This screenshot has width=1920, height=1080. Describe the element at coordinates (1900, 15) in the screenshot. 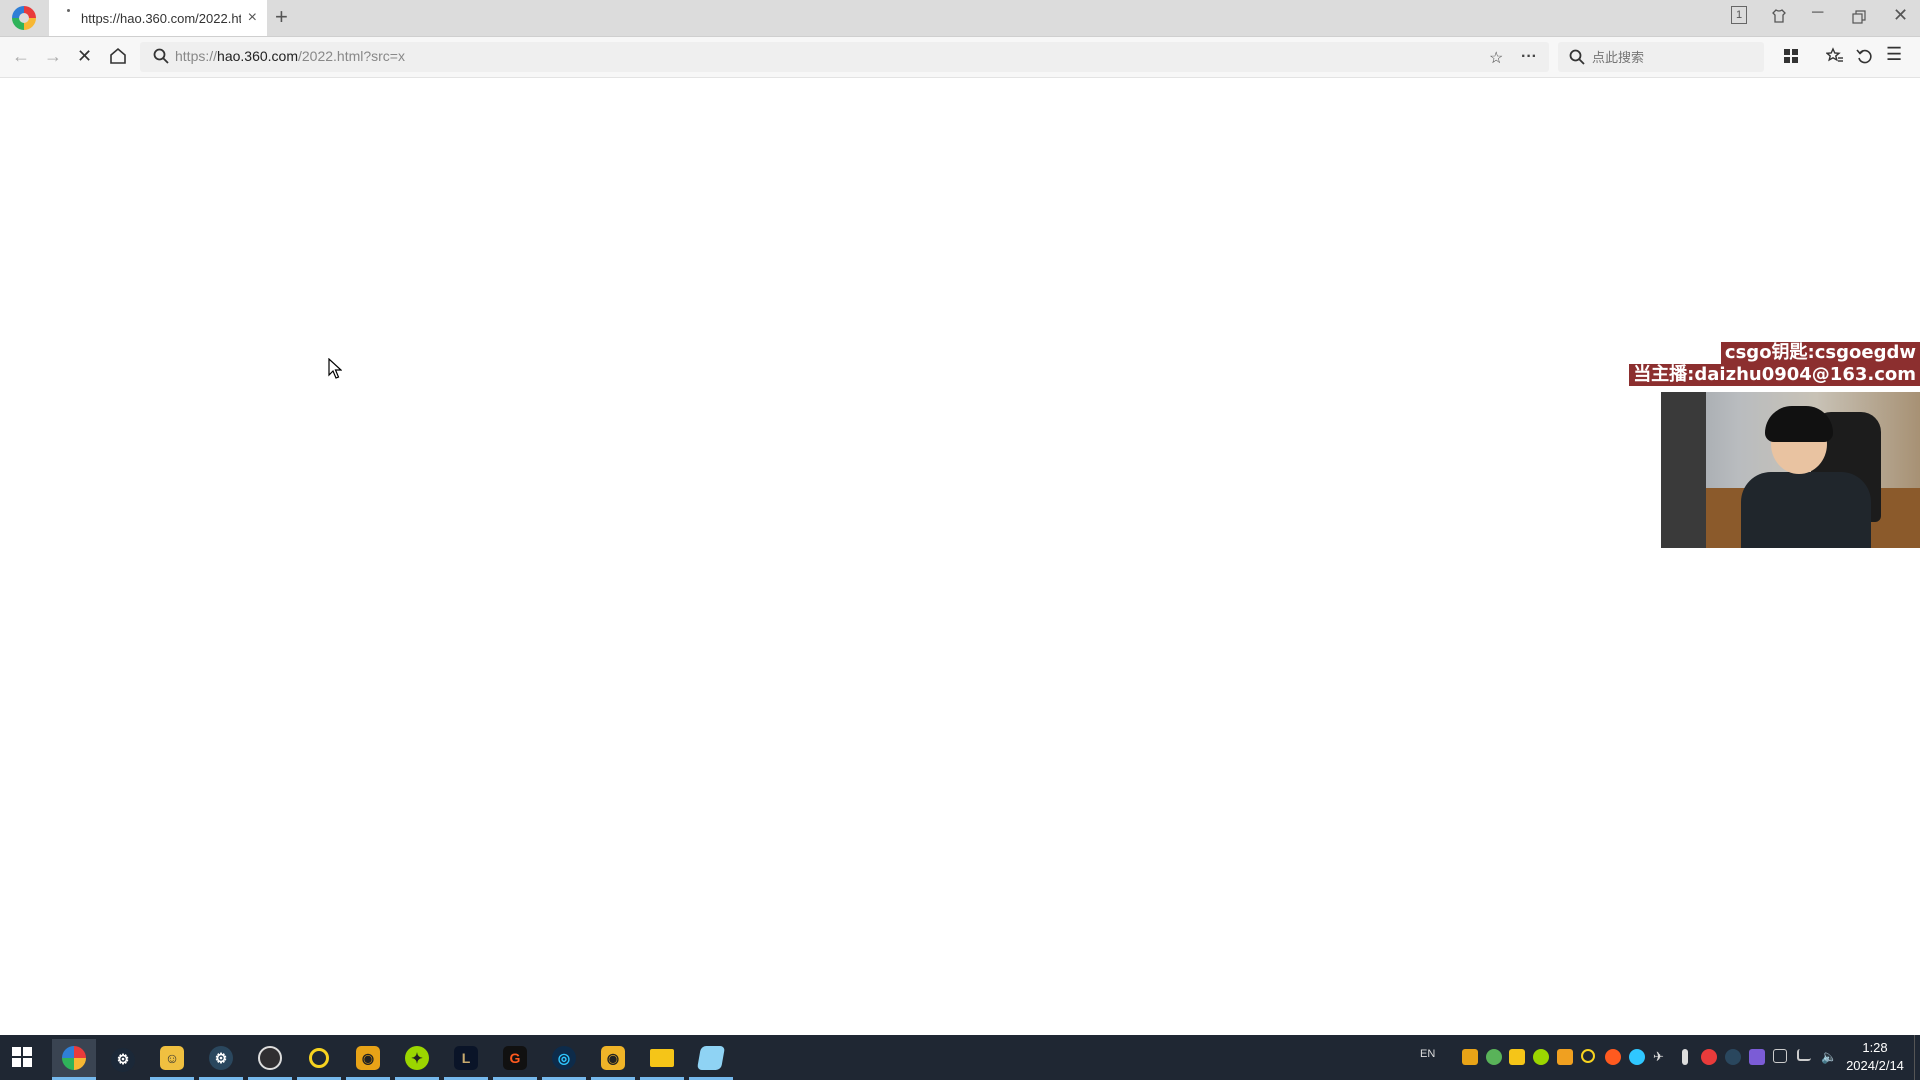

I see `close-window-button: ✕` at that location.